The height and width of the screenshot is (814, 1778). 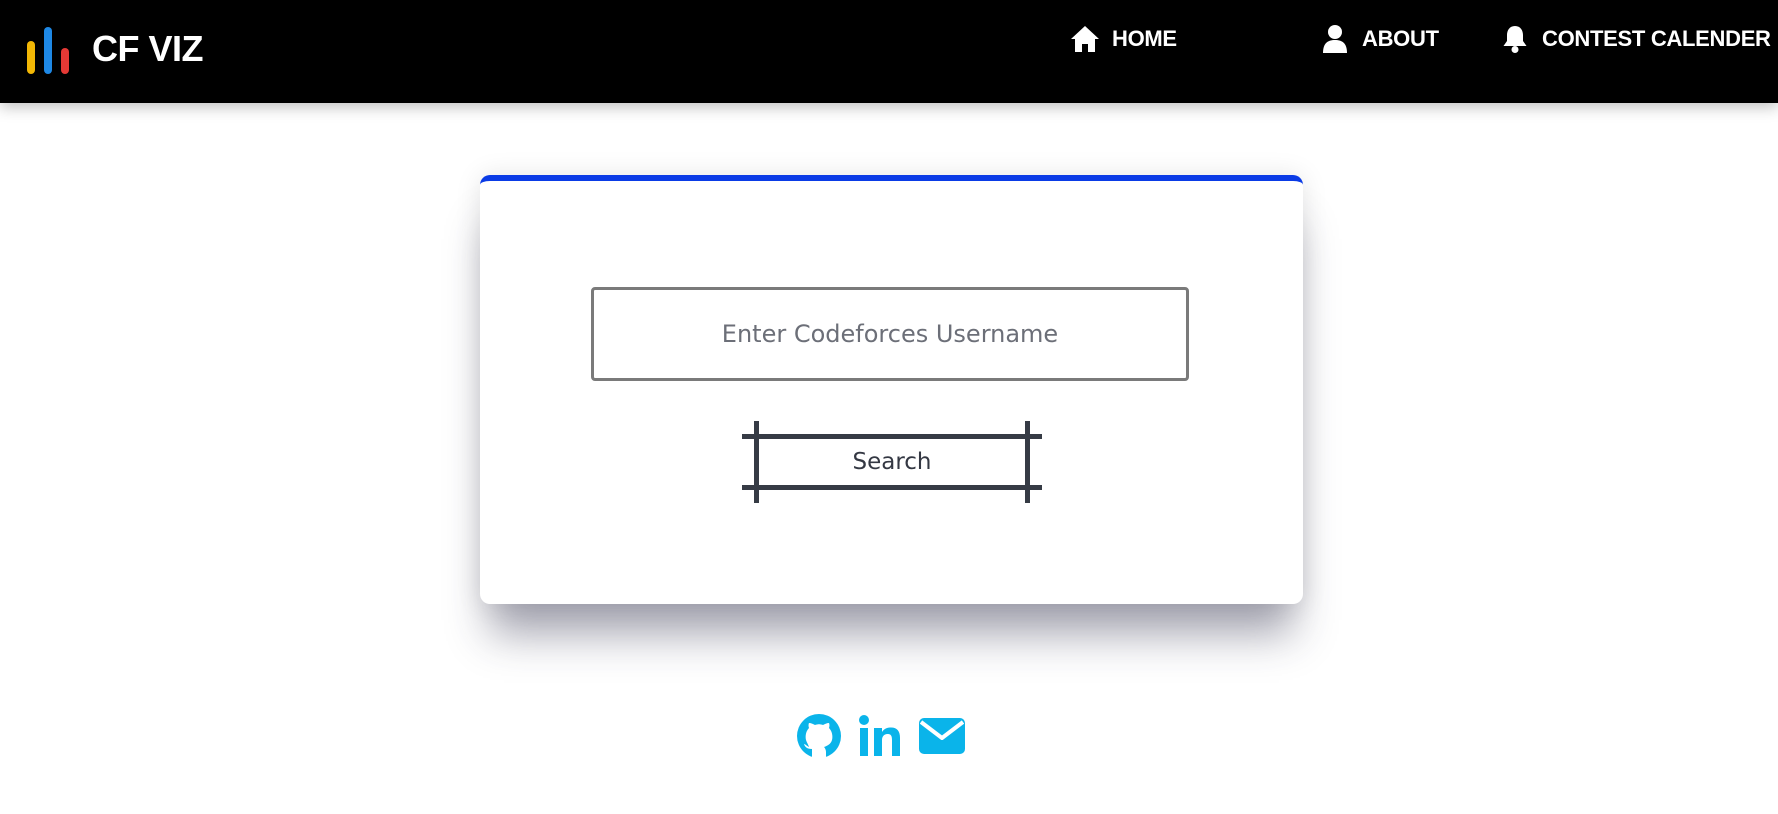 I want to click on search-button-label: Search, so click(x=892, y=462).